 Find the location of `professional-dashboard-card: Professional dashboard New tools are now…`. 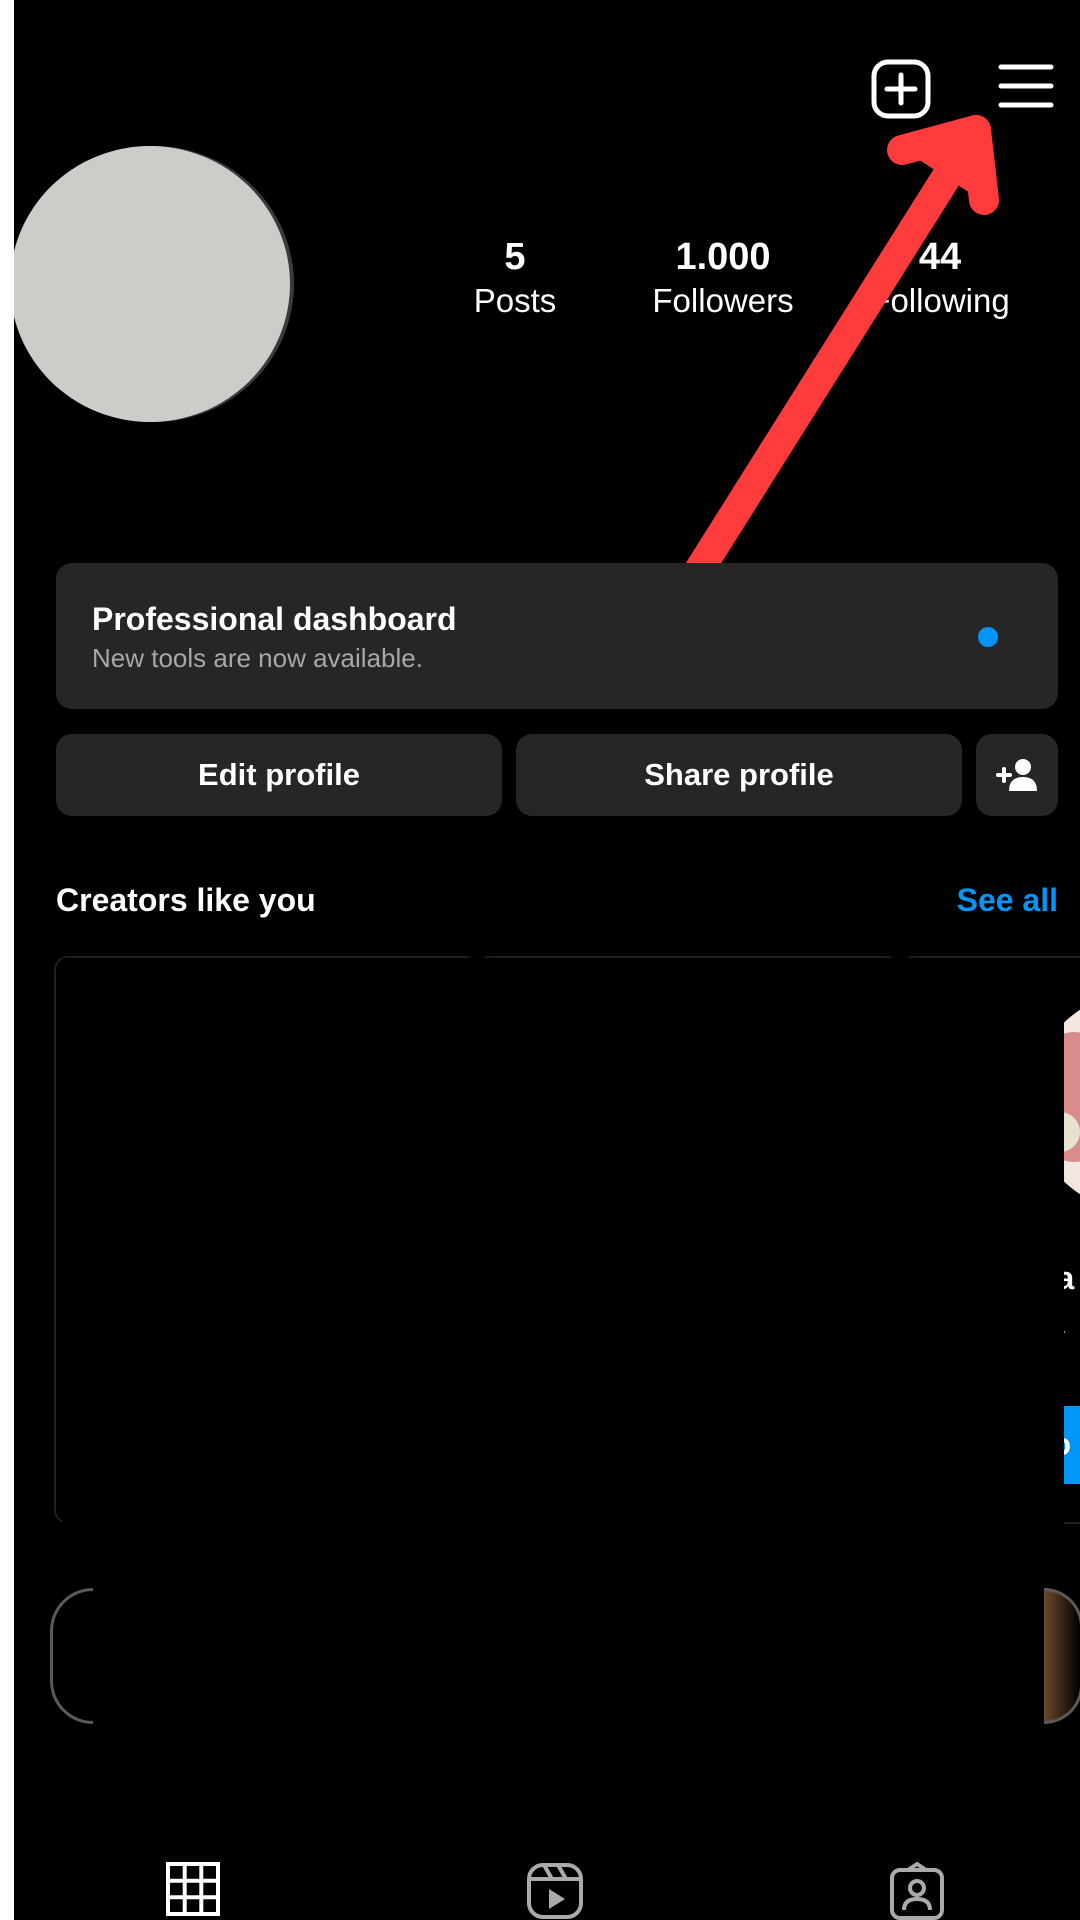

professional-dashboard-card: Professional dashboard New tools are now… is located at coordinates (557, 636).